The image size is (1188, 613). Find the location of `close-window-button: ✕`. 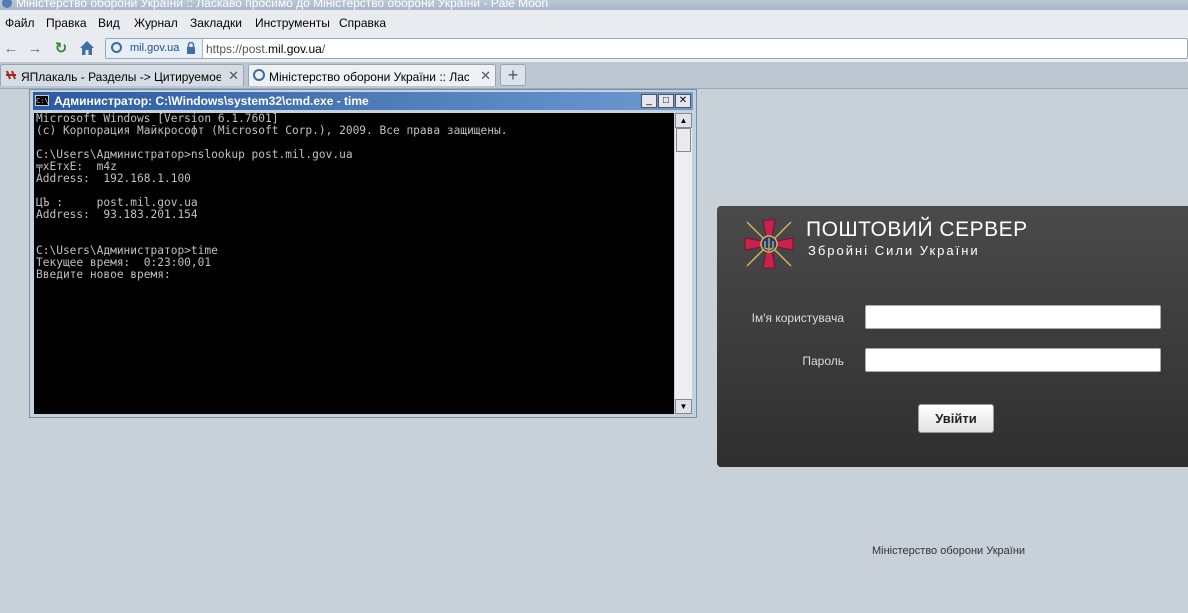

close-window-button: ✕ is located at coordinates (683, 101).